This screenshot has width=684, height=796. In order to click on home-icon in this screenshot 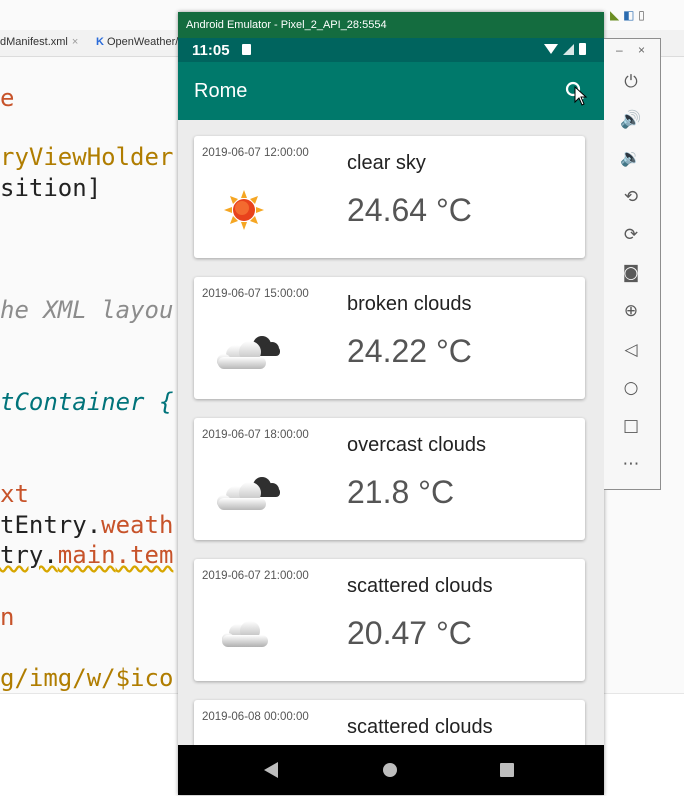, I will do `click(390, 770)`.